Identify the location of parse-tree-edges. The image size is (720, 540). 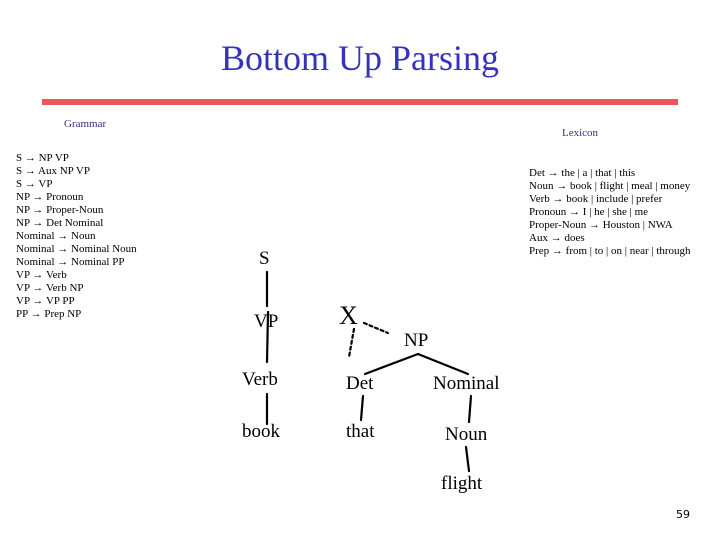
(369, 371).